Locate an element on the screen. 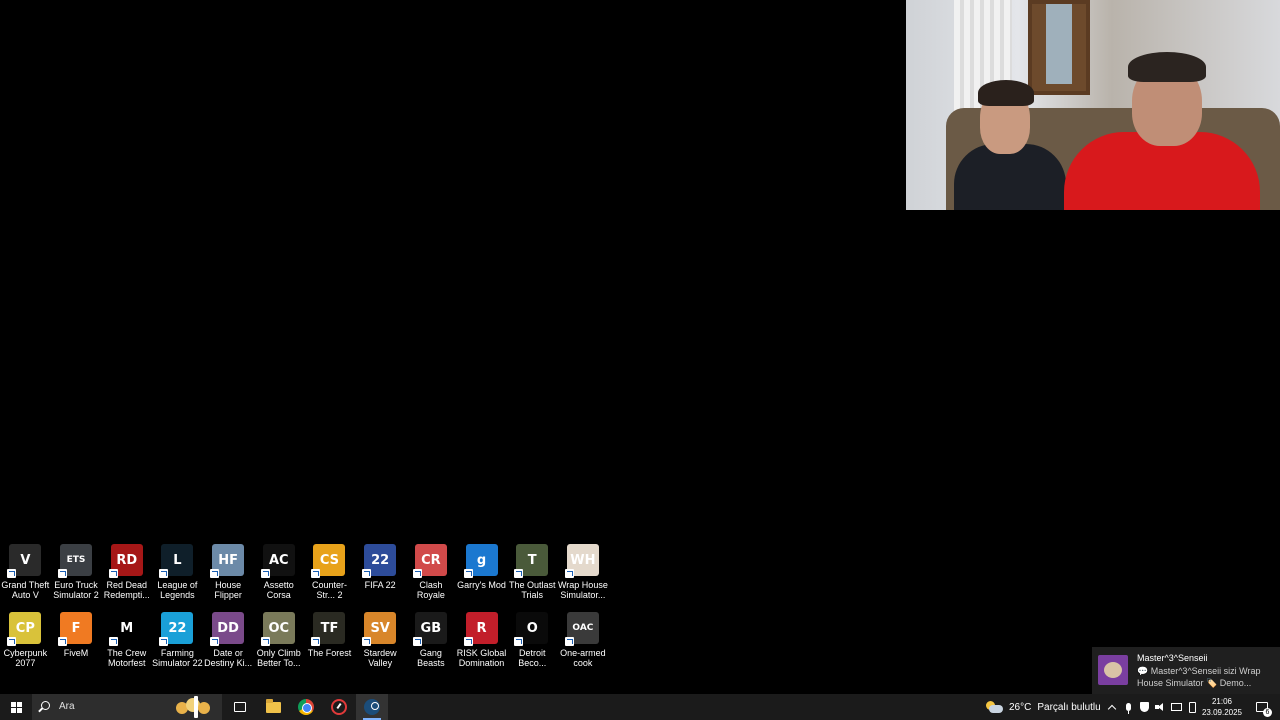 Image resolution: width=1280 pixels, height=720 pixels. forest-icon: TF is located at coordinates (328, 629).